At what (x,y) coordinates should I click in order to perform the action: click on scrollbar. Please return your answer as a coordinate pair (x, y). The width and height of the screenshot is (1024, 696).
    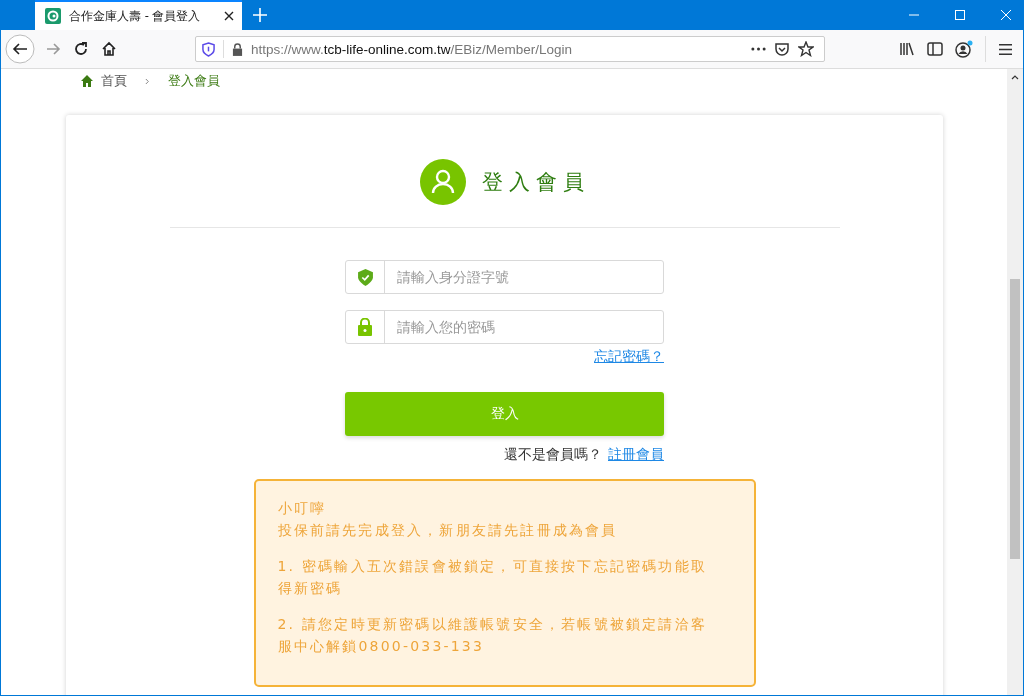
    Looking at the image, I should click on (1015, 382).